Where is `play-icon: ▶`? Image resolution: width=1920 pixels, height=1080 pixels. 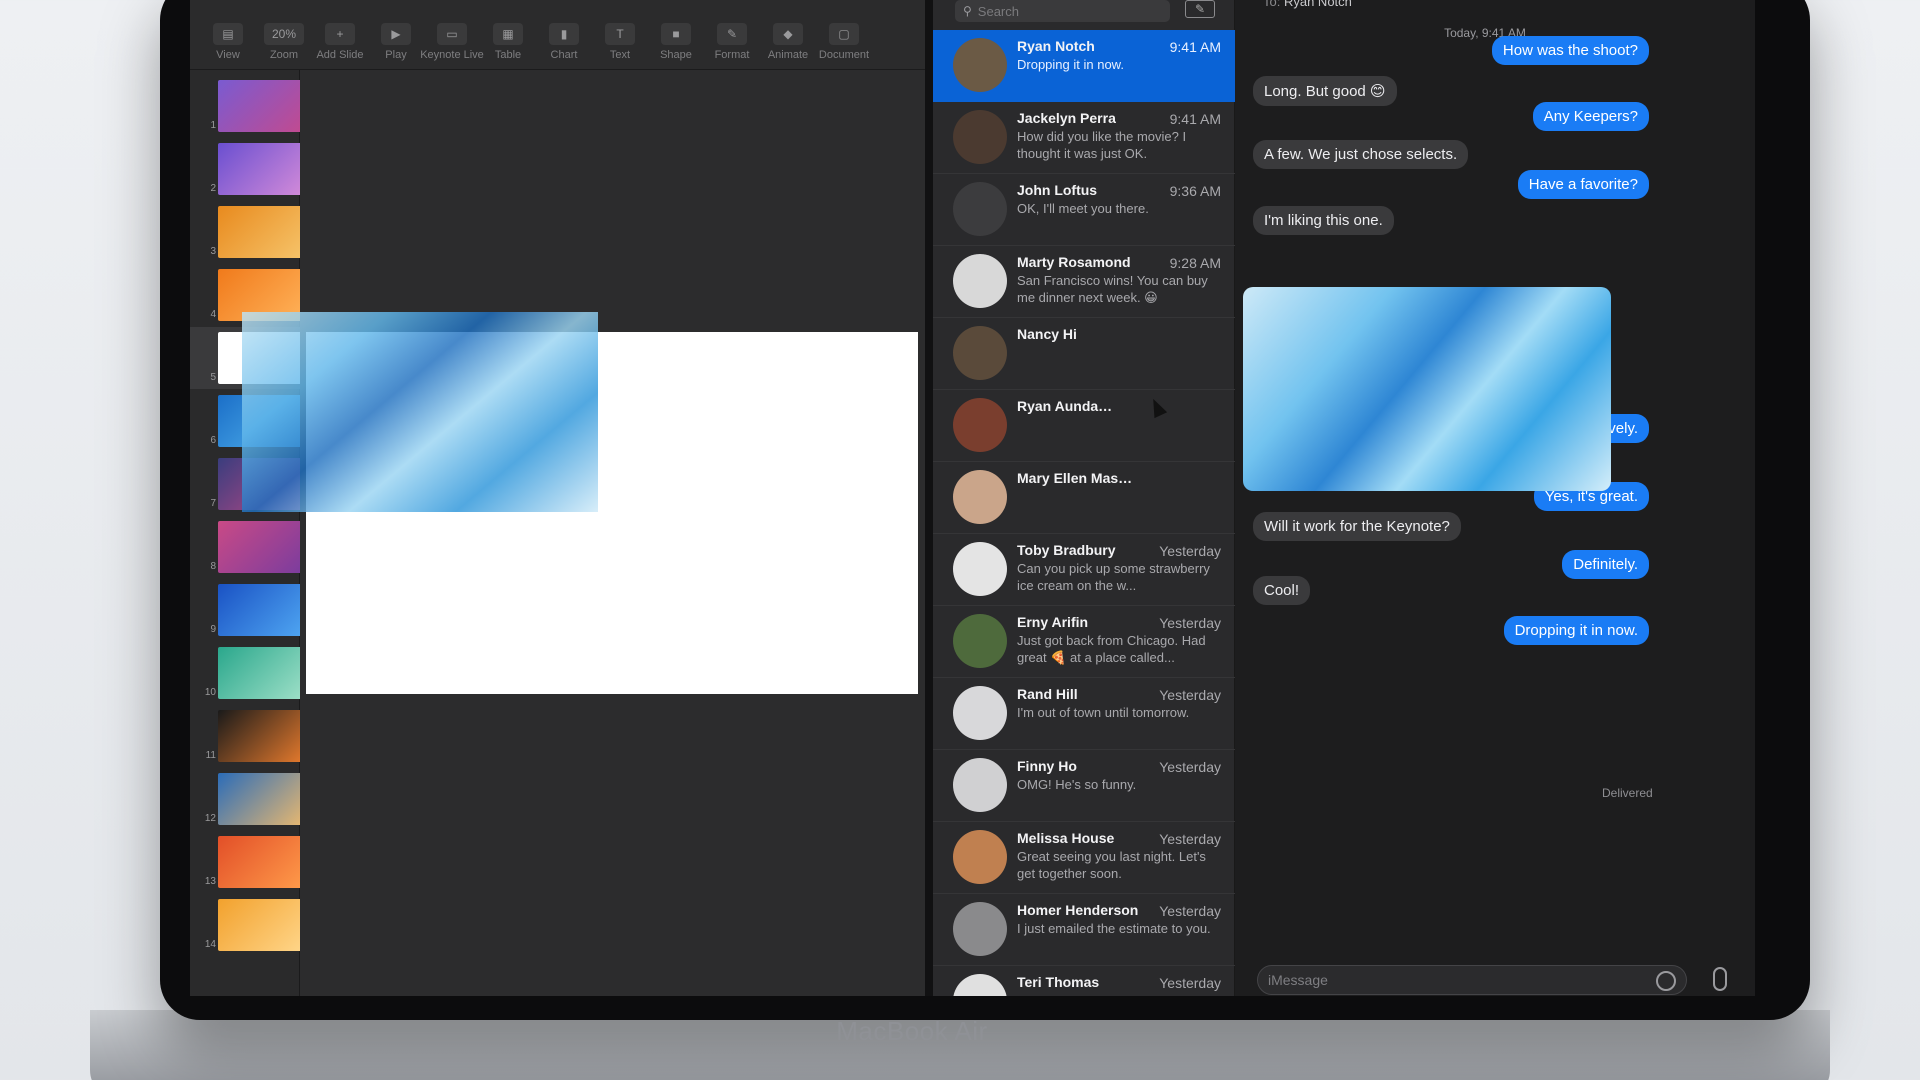
play-icon: ▶ is located at coordinates (396, 34).